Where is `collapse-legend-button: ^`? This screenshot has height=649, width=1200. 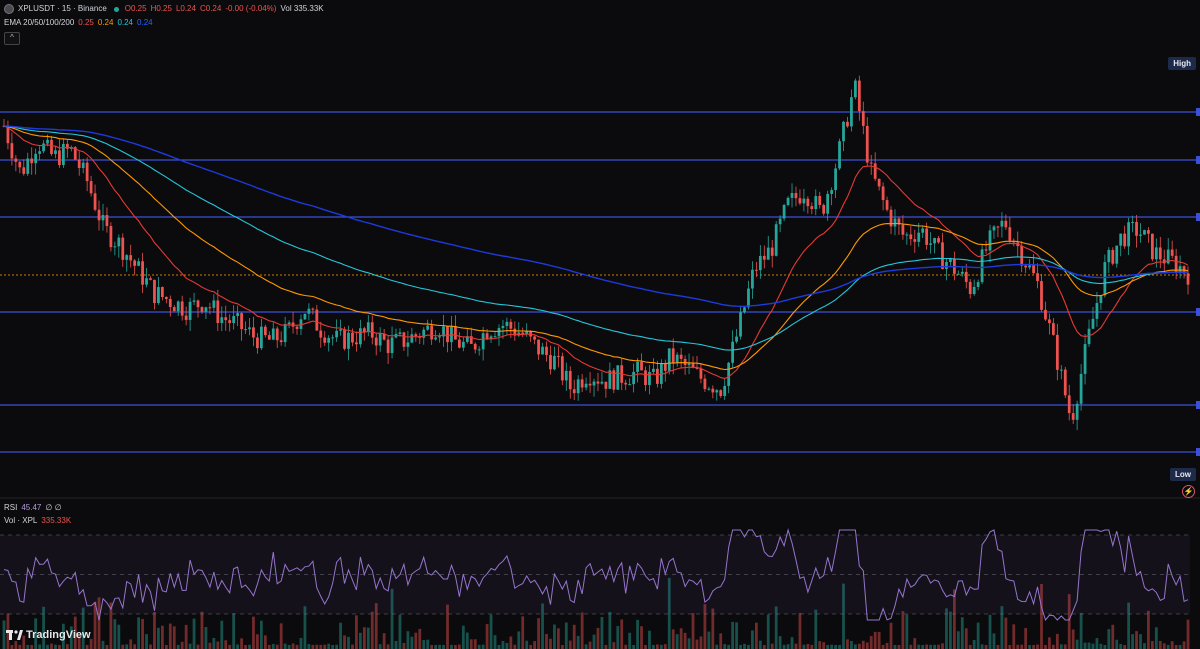
collapse-legend-button: ^ is located at coordinates (12, 38).